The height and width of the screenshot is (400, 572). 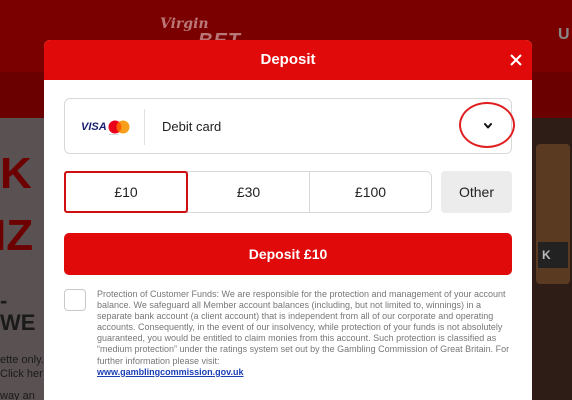 I want to click on background-side-image: K, so click(x=552, y=259).